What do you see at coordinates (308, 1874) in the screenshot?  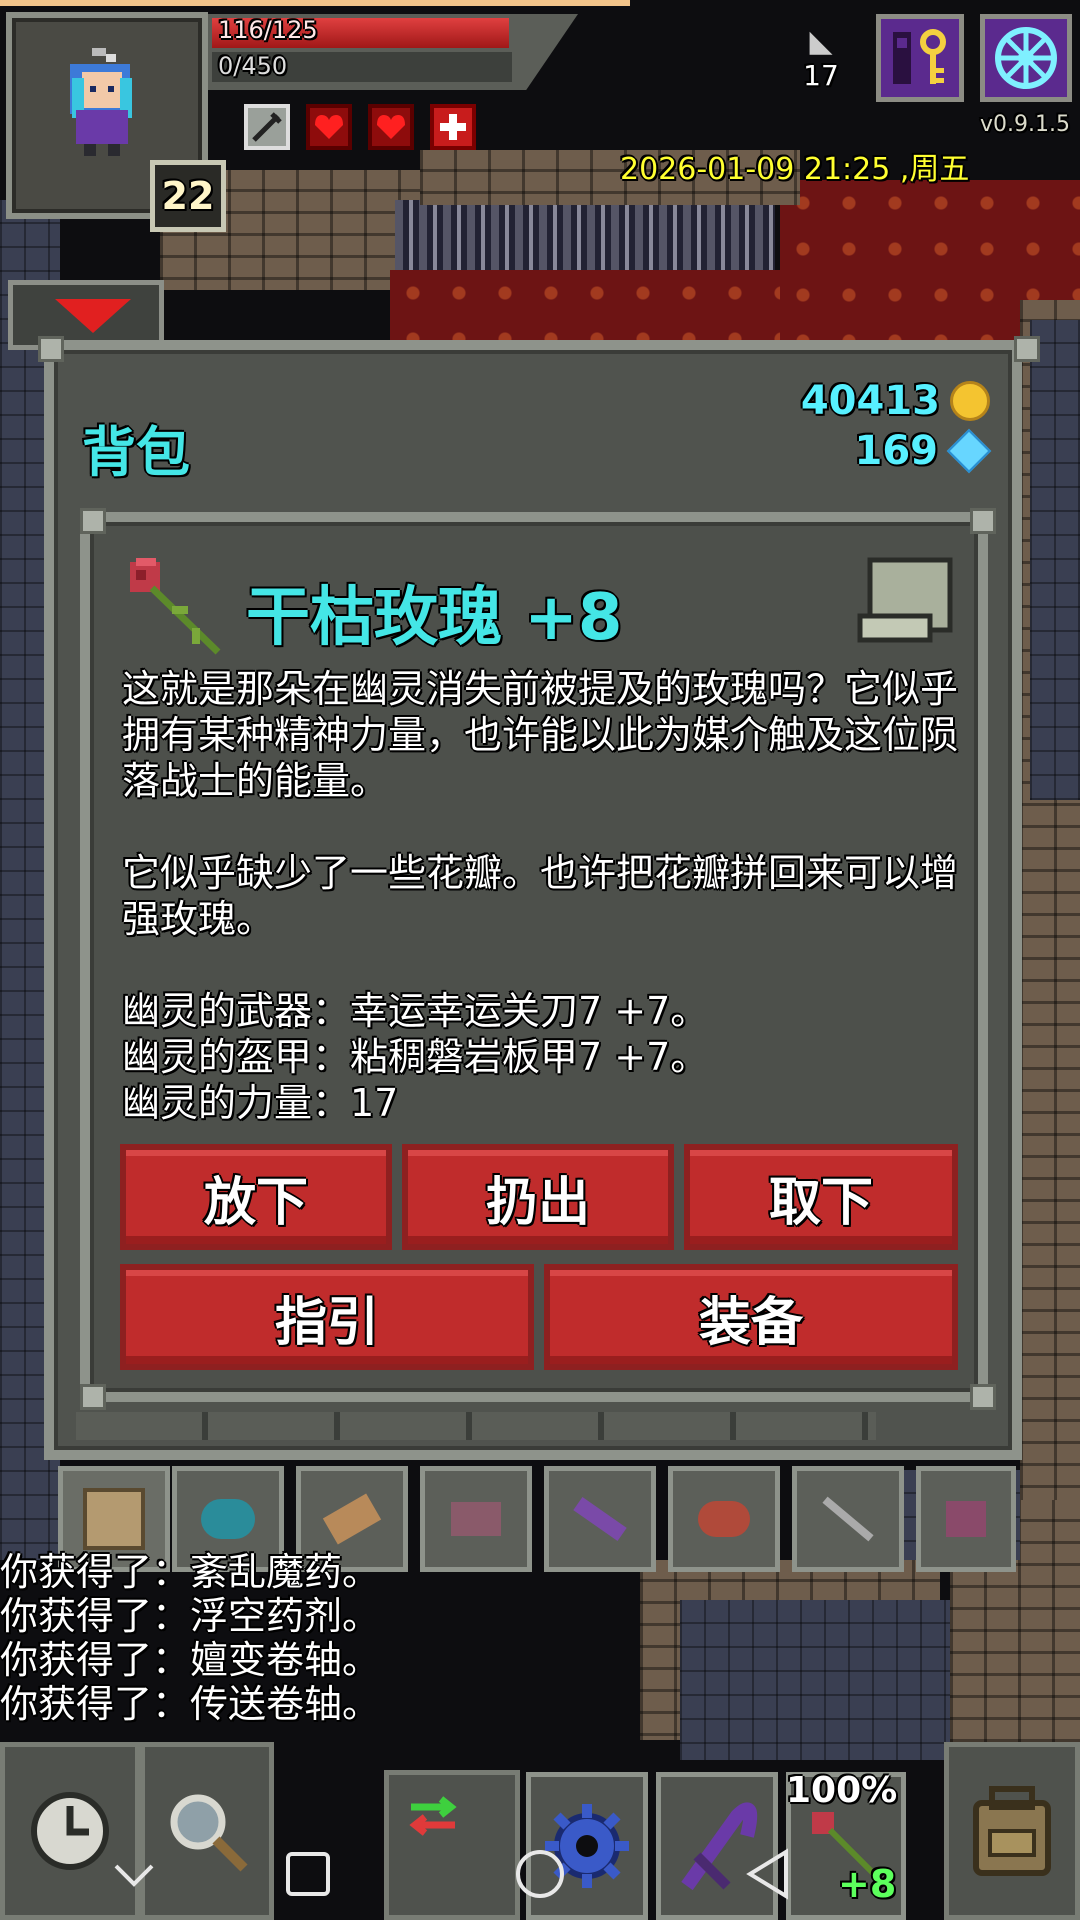 I see `nav-recents-icon` at bounding box center [308, 1874].